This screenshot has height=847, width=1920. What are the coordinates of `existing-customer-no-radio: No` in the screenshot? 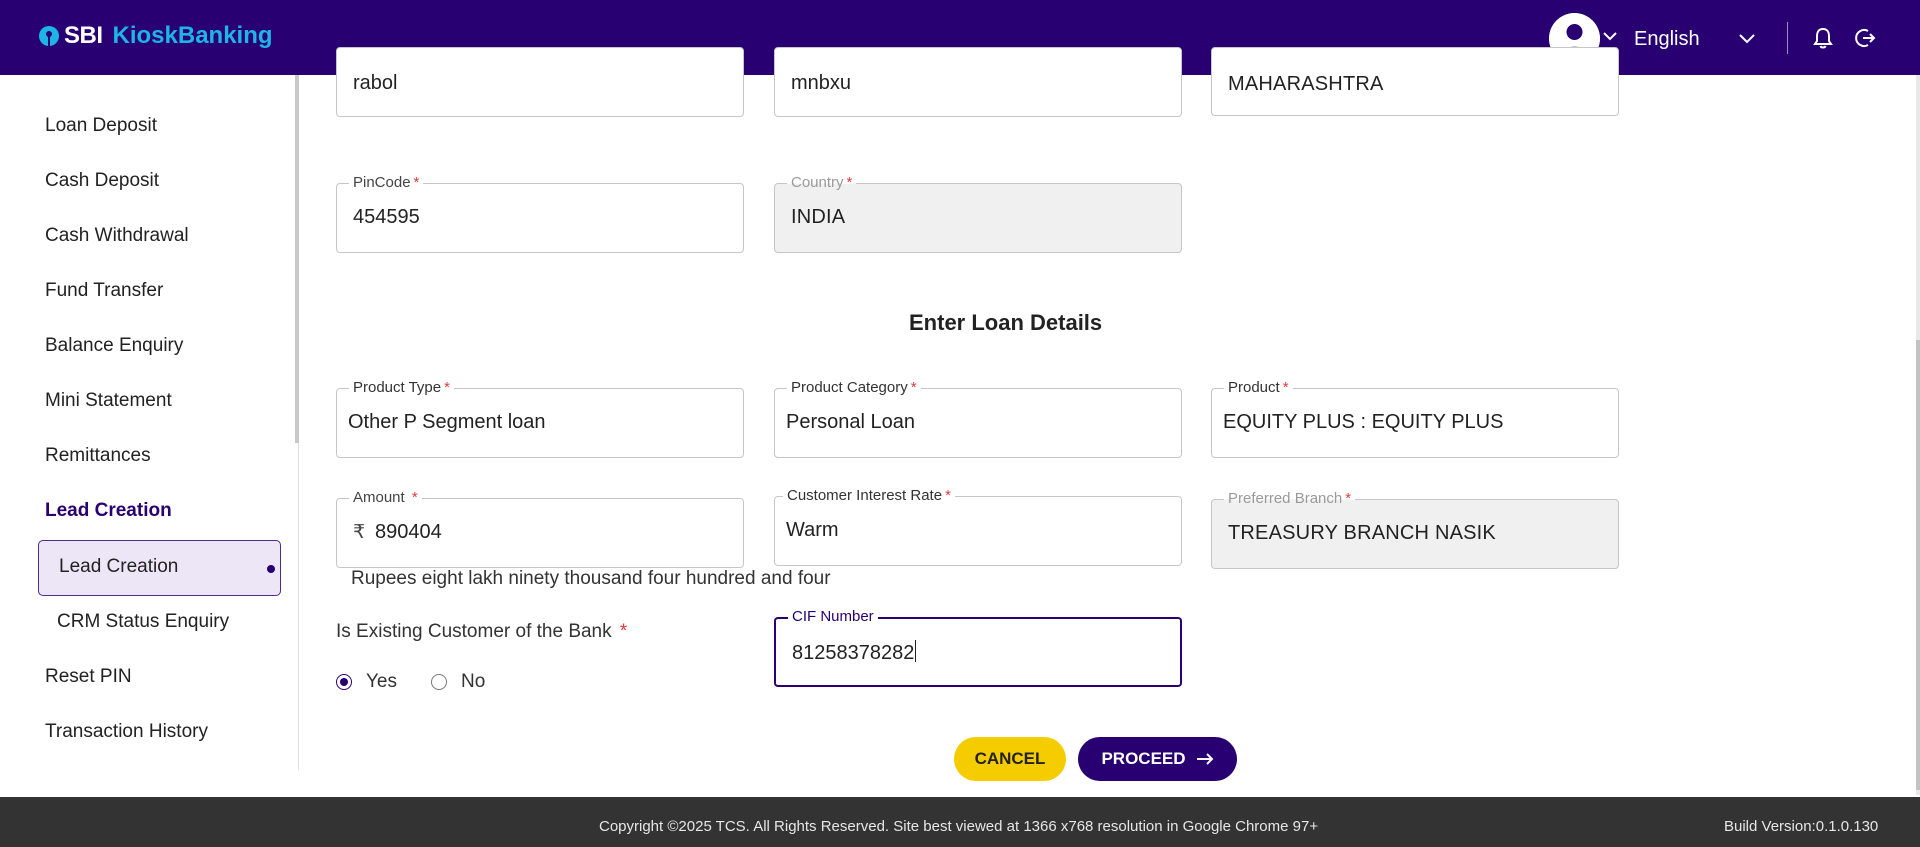 It's located at (458, 682).